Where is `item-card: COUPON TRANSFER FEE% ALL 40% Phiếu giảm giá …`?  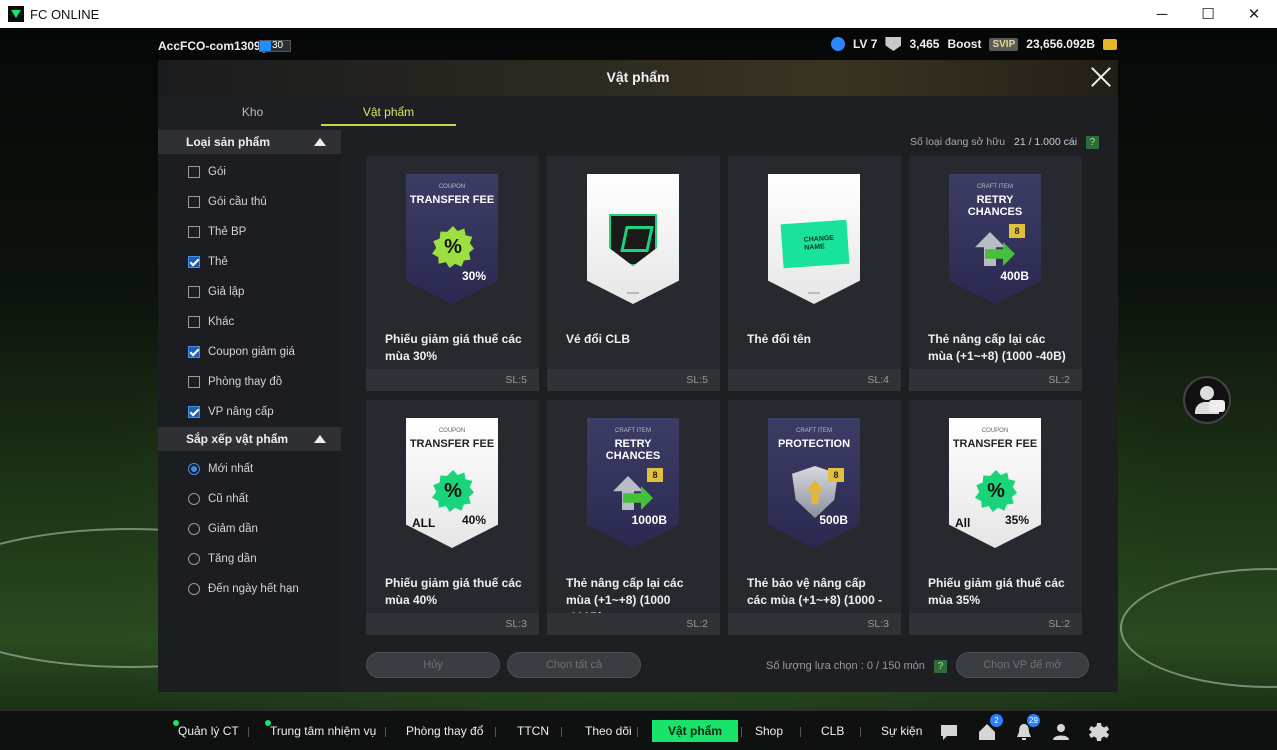
item-card: COUPON TRANSFER FEE% ALL 40% Phiếu giảm giá … is located at coordinates (452, 517).